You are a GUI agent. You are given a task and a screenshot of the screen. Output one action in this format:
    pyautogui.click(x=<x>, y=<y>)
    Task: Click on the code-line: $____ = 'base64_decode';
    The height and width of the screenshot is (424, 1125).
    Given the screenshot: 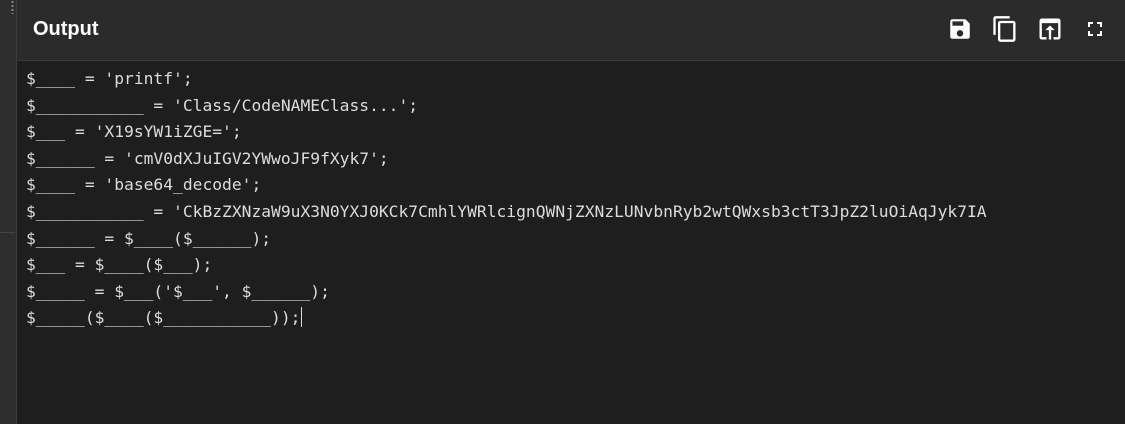 What is the action you would take?
    pyautogui.click(x=144, y=185)
    